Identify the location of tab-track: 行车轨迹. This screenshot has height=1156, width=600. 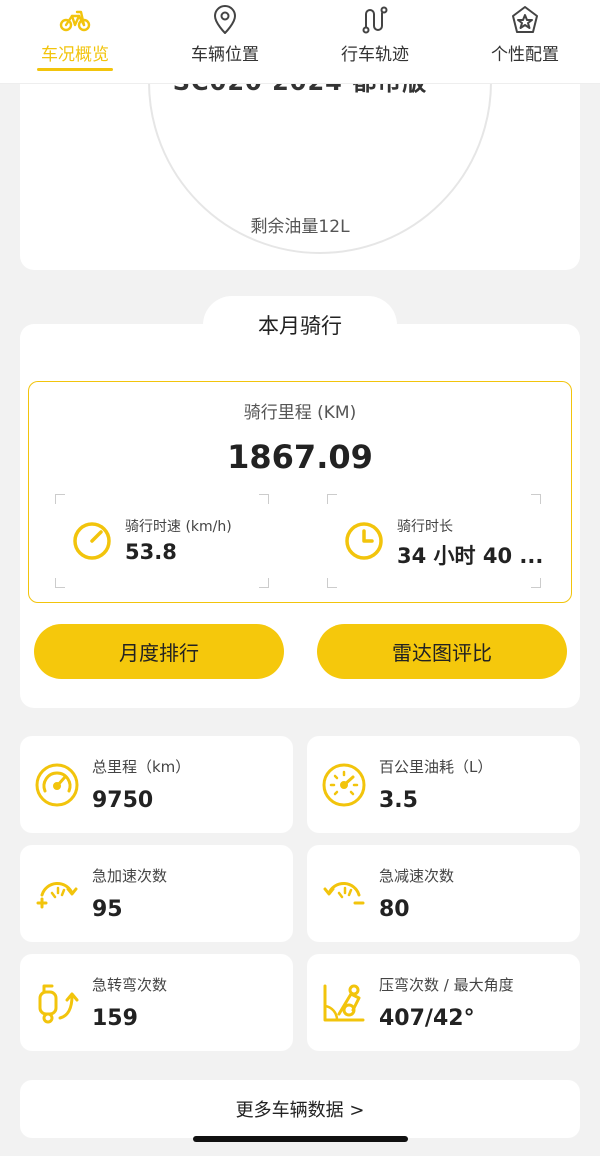
(375, 41).